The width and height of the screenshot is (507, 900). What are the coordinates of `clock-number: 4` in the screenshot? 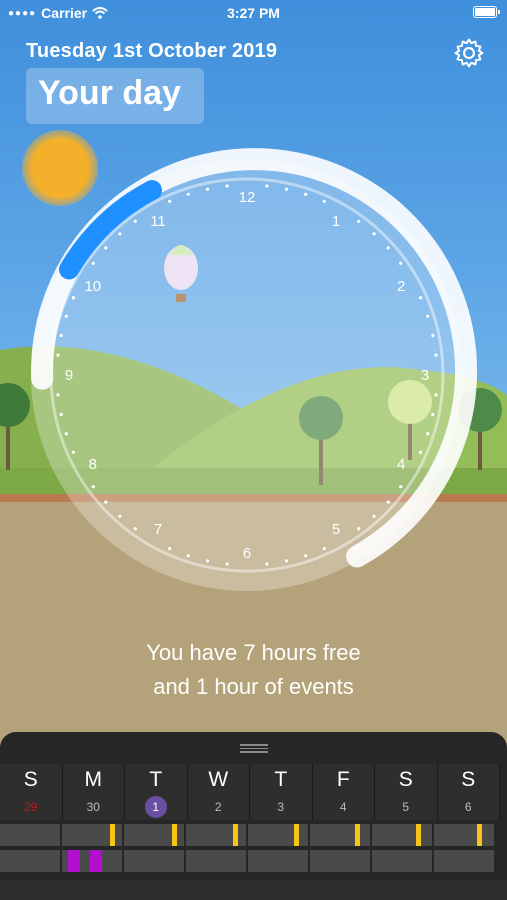 It's located at (401, 464).